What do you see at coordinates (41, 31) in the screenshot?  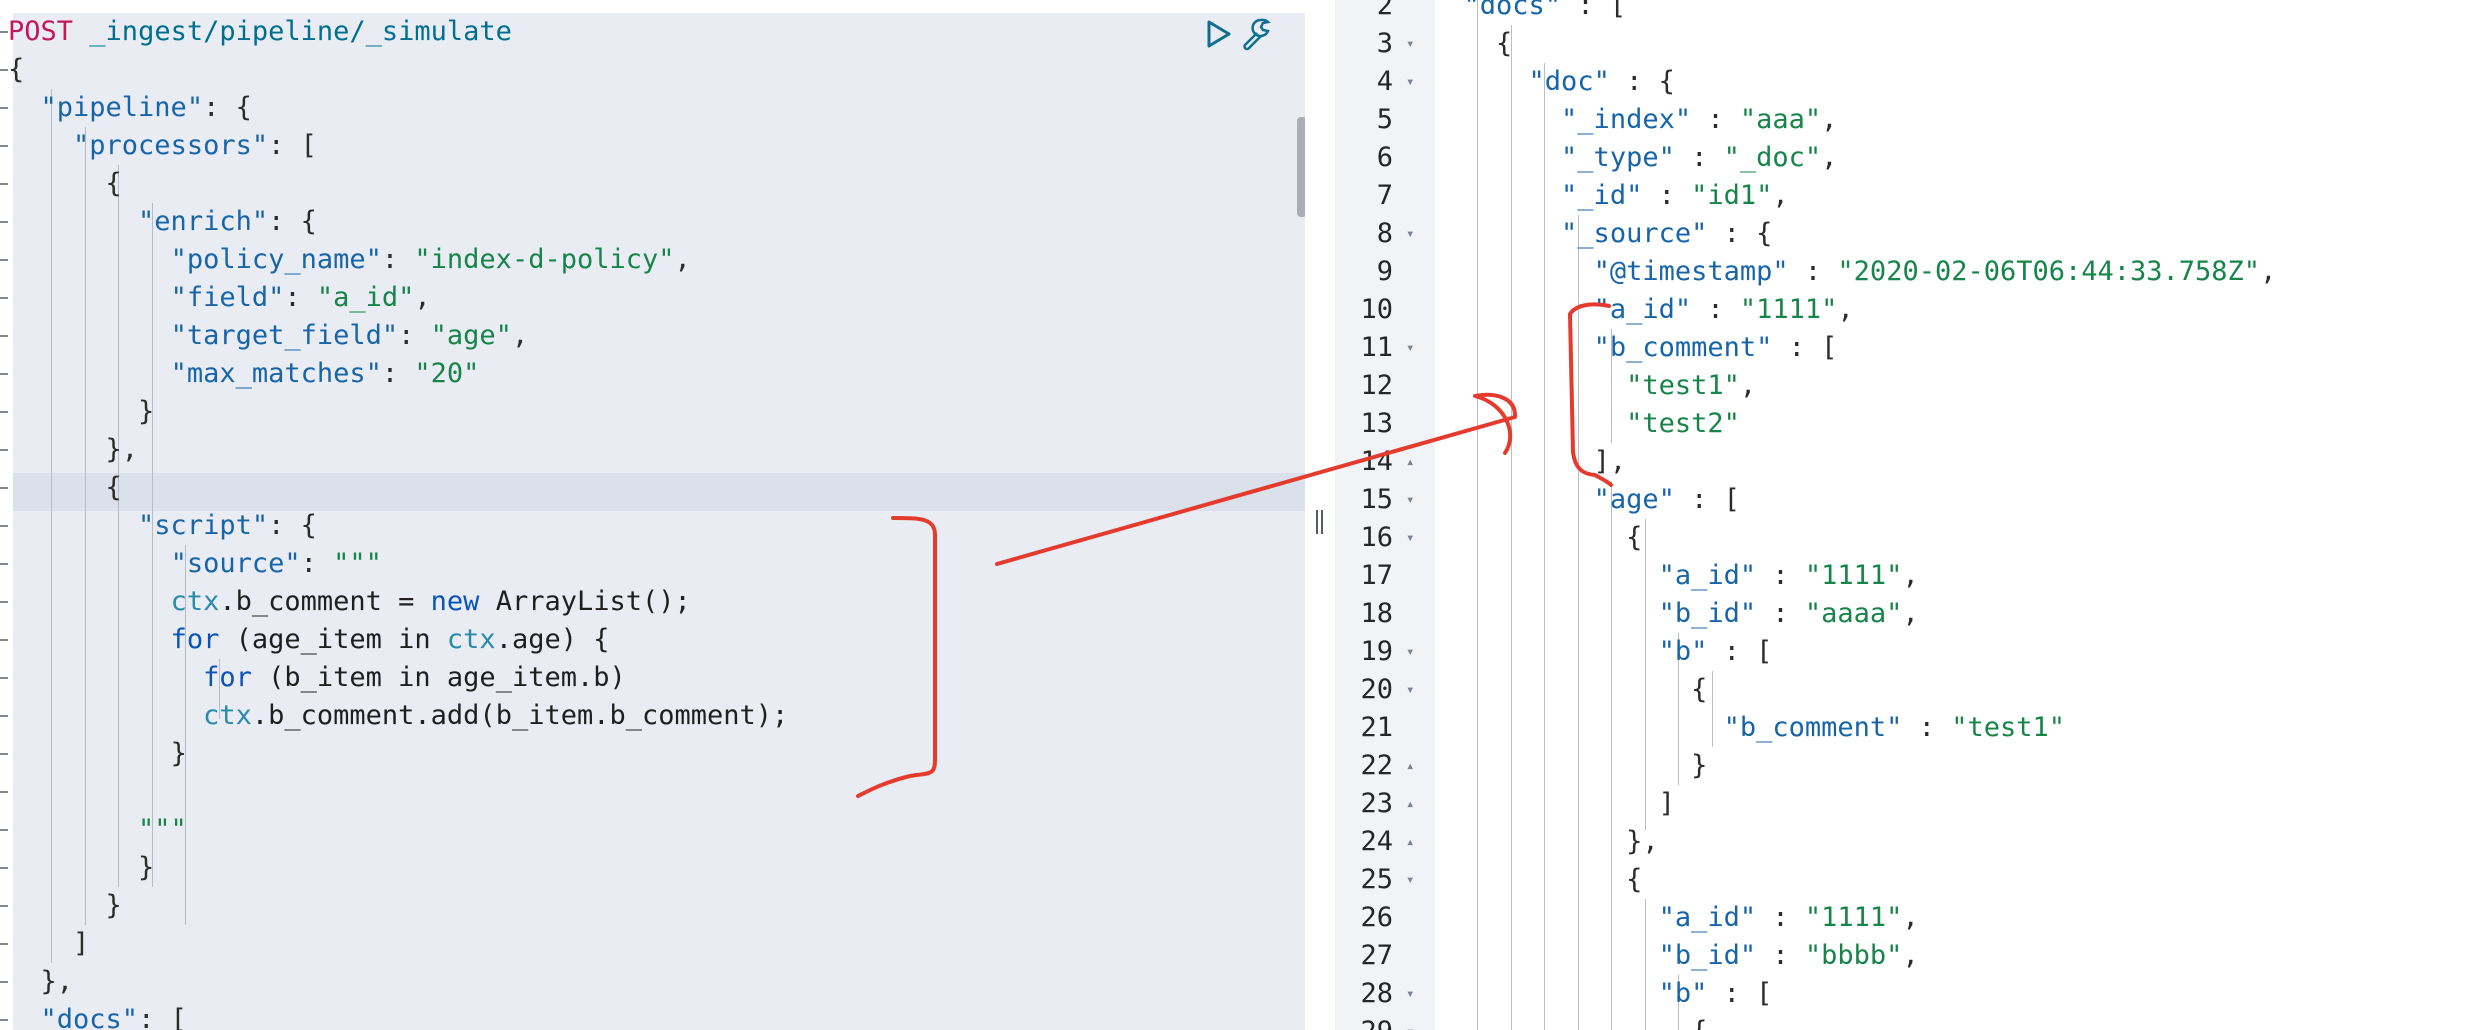 I see `code-token: POST` at bounding box center [41, 31].